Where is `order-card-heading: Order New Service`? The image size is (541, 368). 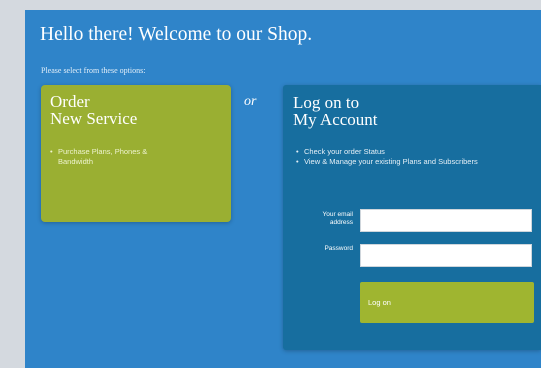 order-card-heading: Order New Service is located at coordinates (93, 110).